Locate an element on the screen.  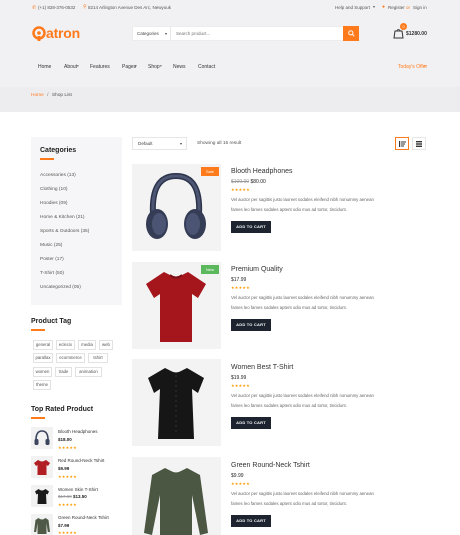
product-old-price: $100.00 is located at coordinates (240, 182).